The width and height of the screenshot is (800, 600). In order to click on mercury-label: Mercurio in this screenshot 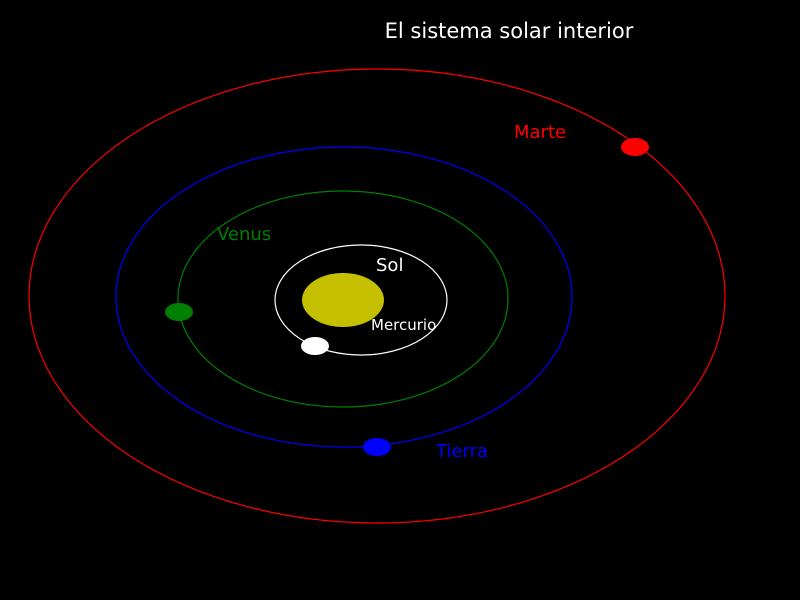, I will do `click(403, 325)`.